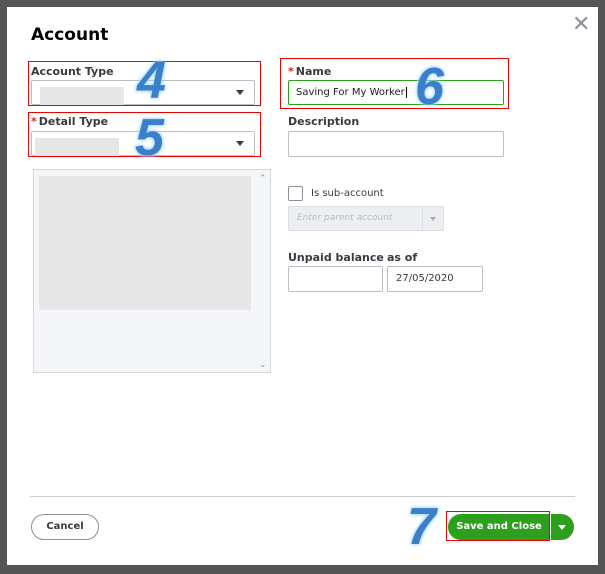 The height and width of the screenshot is (574, 605). I want to click on sub-account-checkbox, so click(295, 193).